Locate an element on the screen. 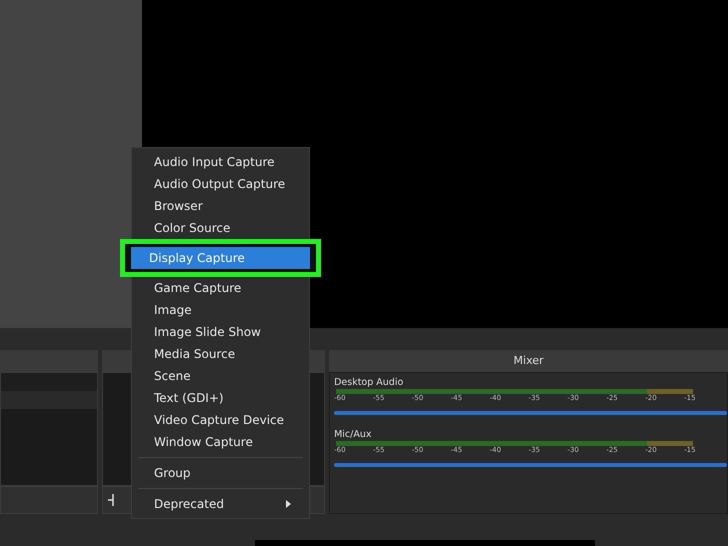  channel-name: Desktop Audio is located at coordinates (369, 383).